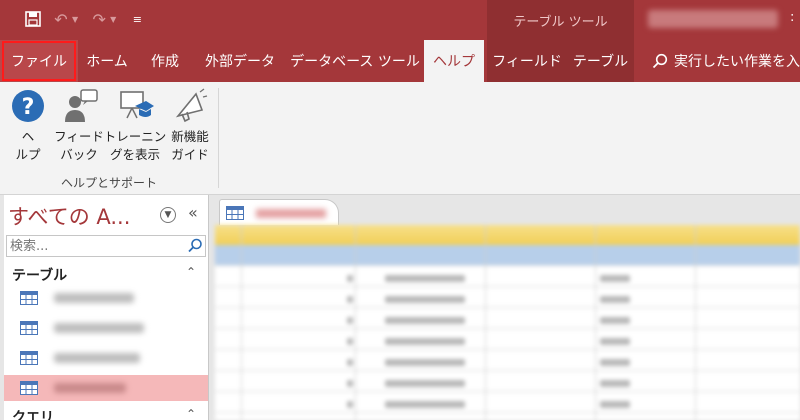  Describe the element at coordinates (75, 19) in the screenshot. I see `undo-dropdown-icon: ▼` at that location.